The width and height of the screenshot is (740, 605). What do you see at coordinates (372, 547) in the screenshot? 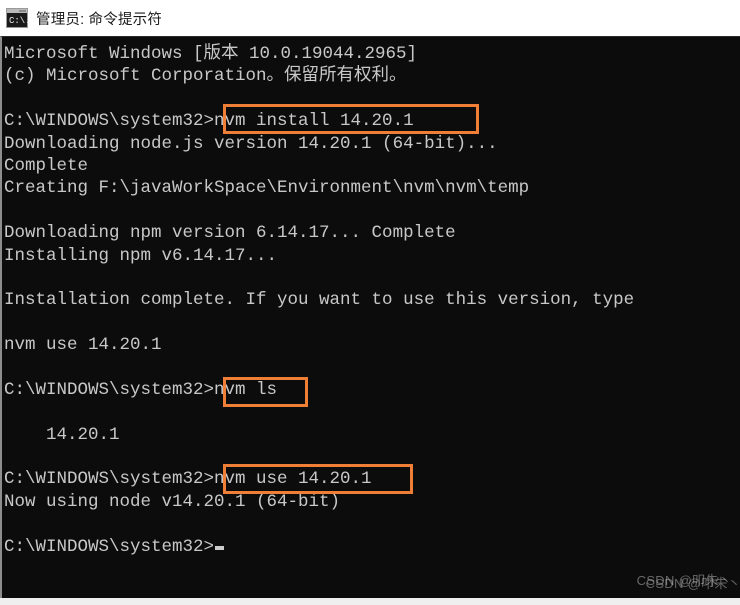
I see `console-line: C:\WINDOWS\system32>` at bounding box center [372, 547].